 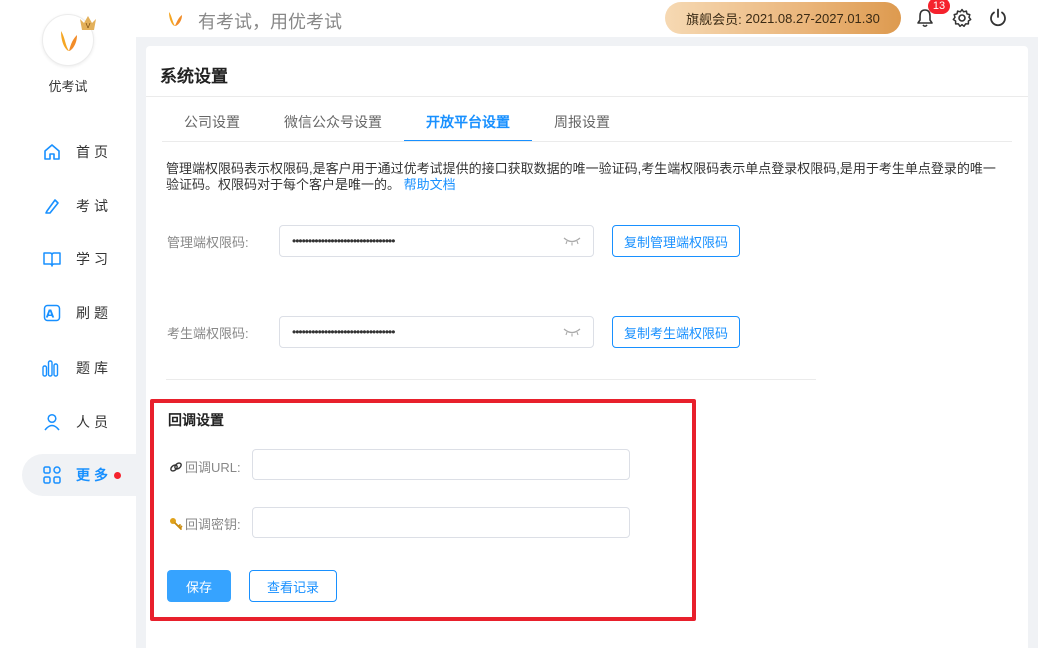 What do you see at coordinates (676, 241) in the screenshot?
I see `copy-admin-code-button: 复制管理端权限码` at bounding box center [676, 241].